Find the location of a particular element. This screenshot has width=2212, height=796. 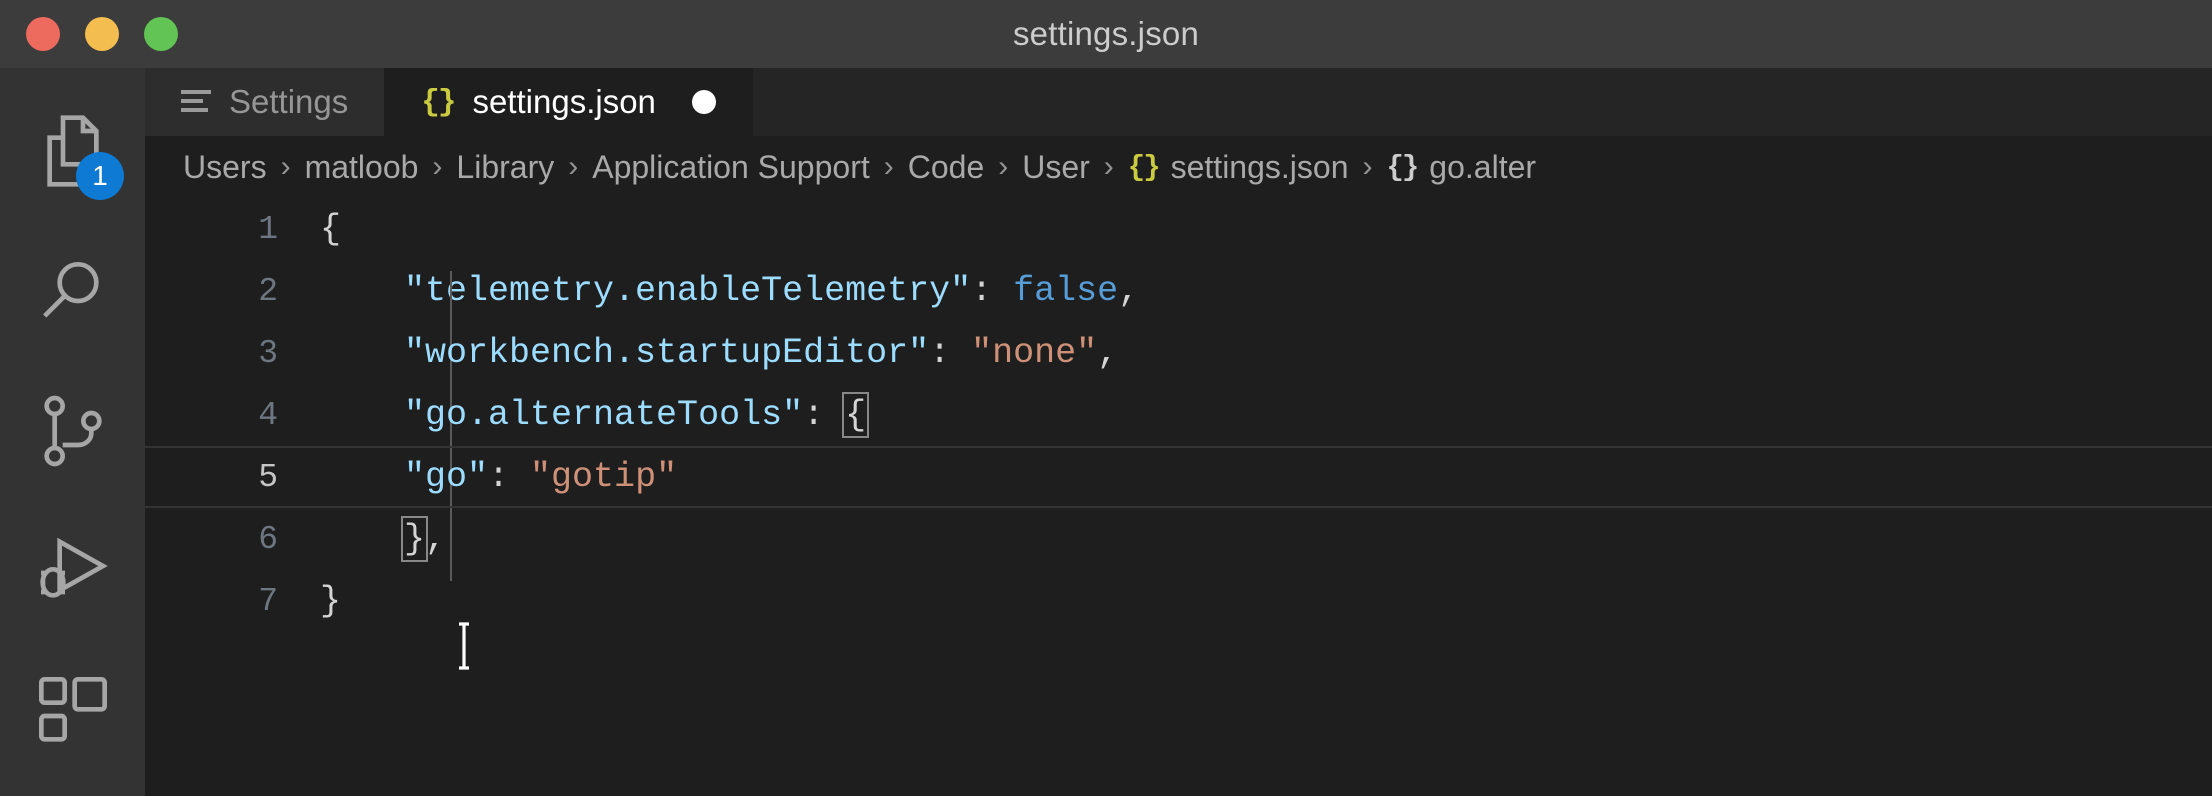

line-number: 2 is located at coordinates (268, 291).